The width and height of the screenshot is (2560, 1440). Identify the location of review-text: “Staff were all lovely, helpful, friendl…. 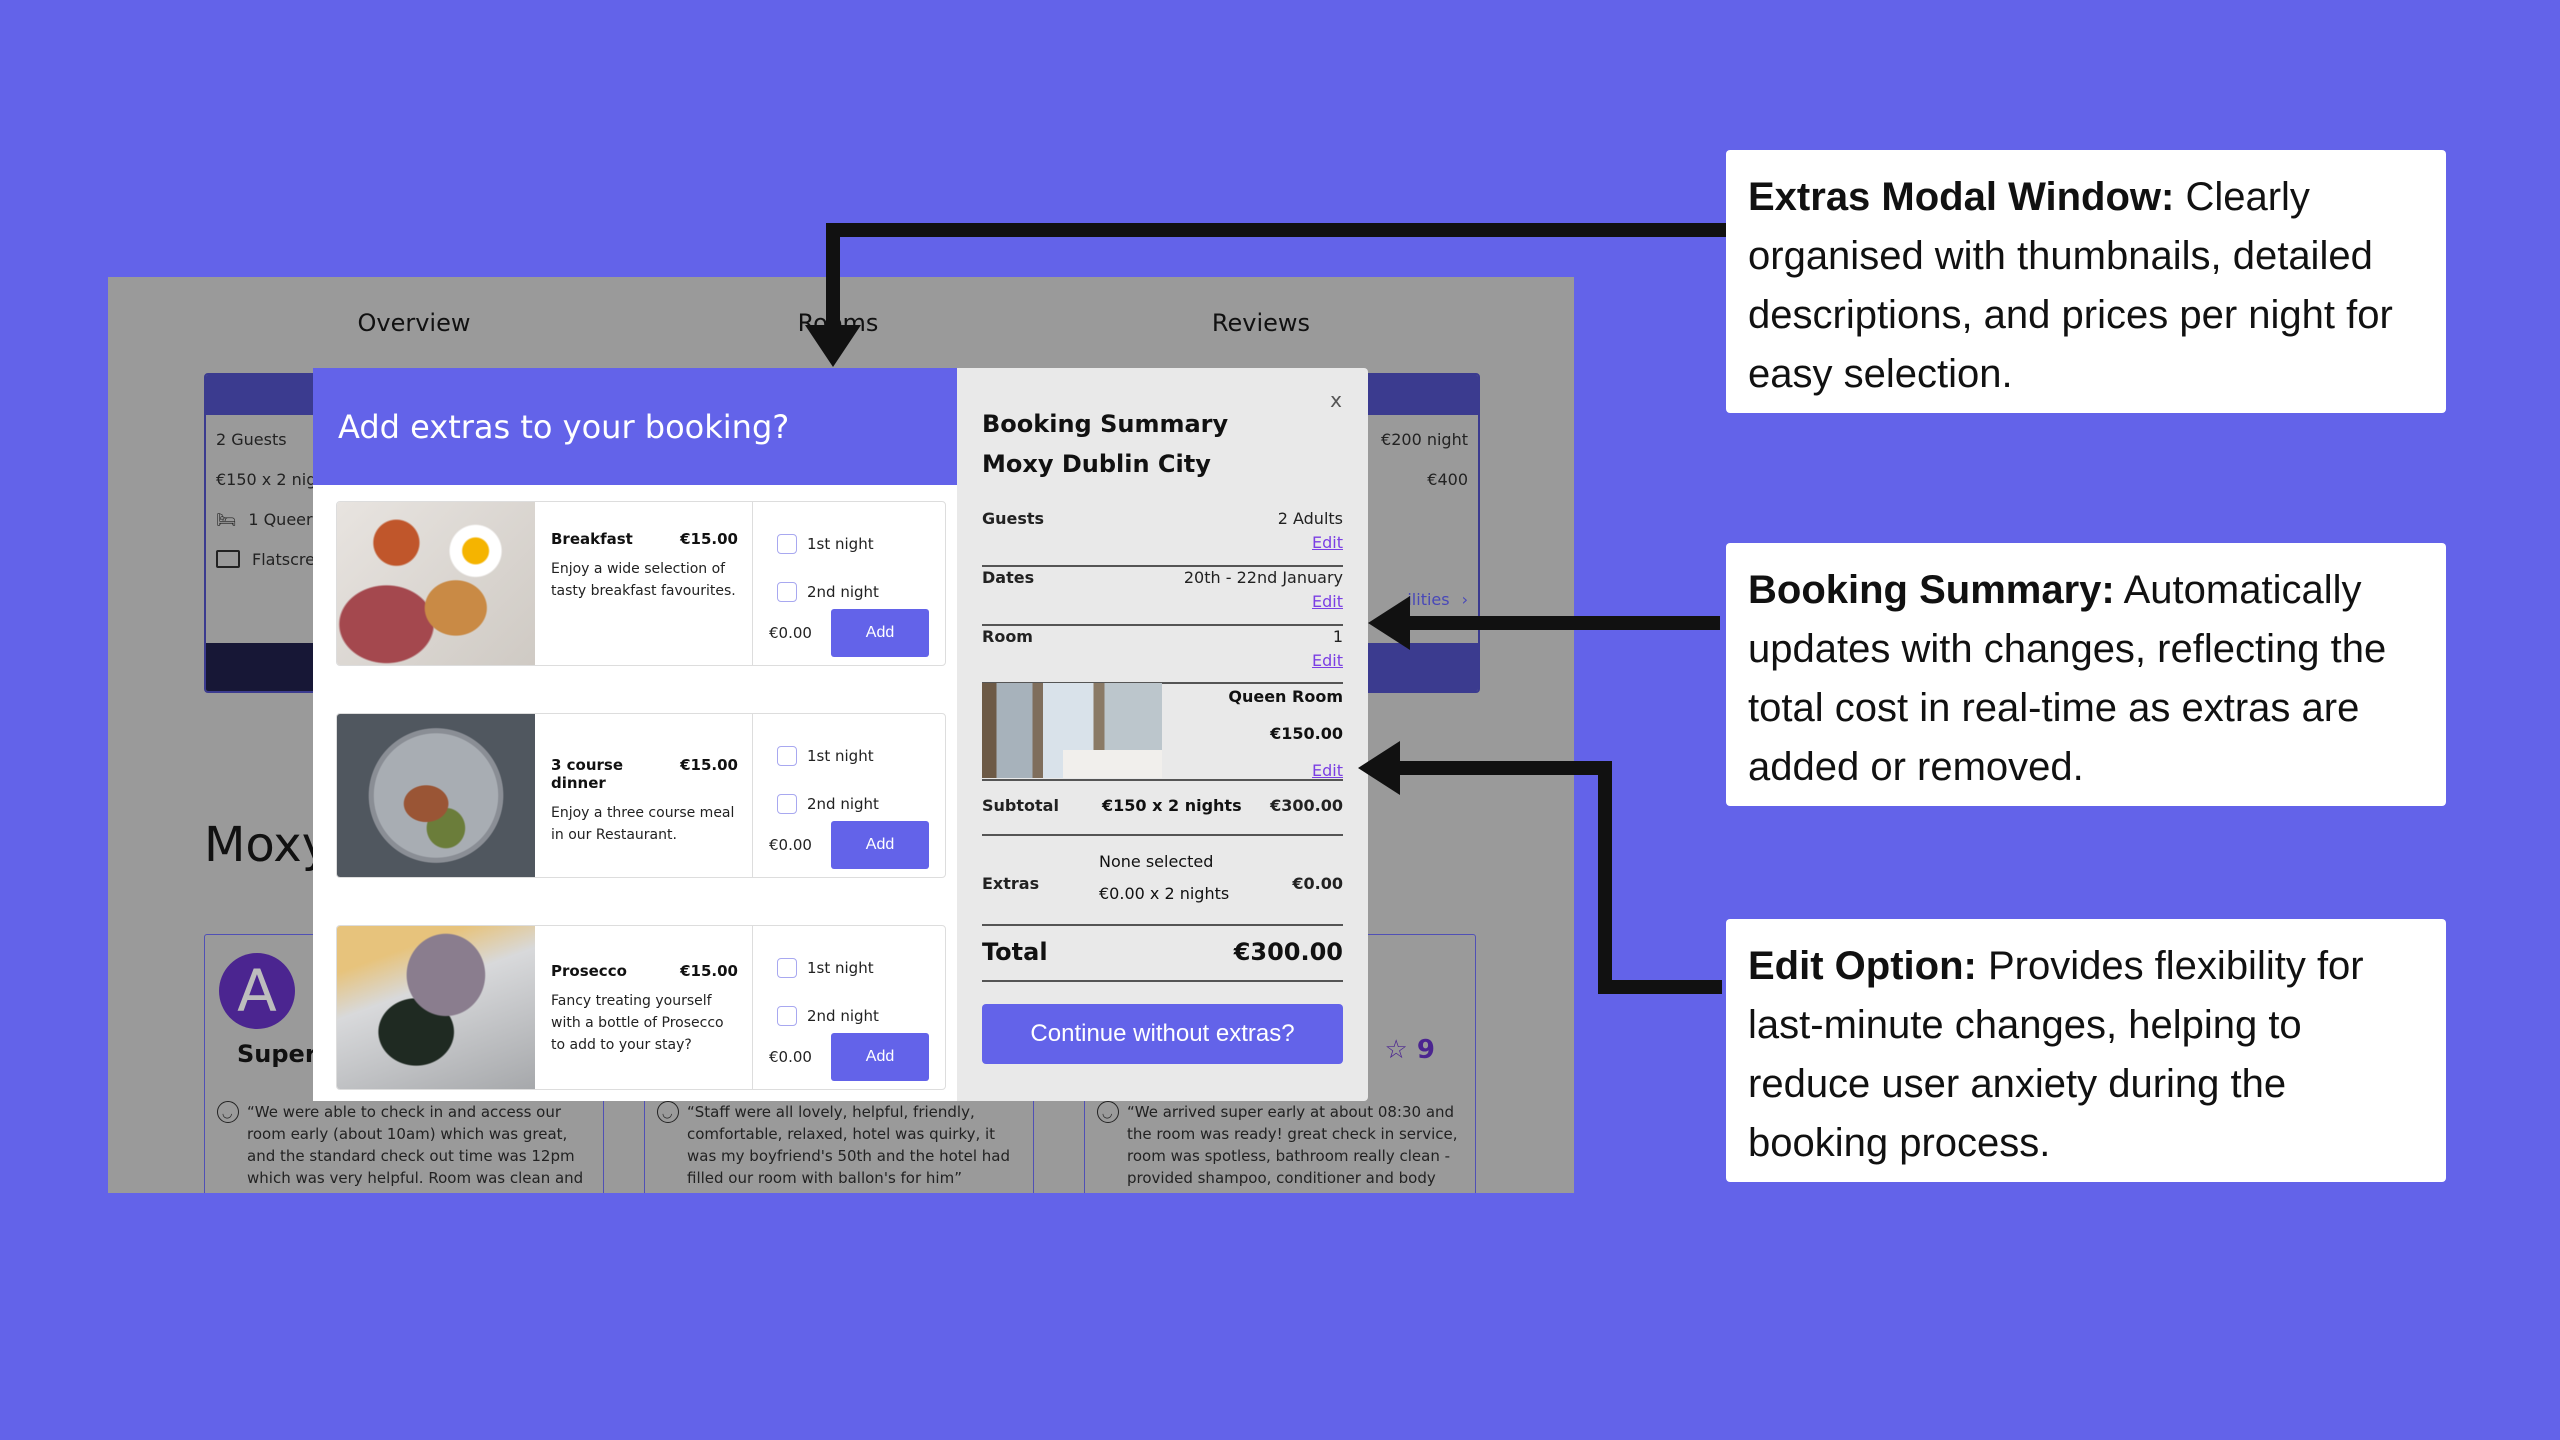
(840, 1145).